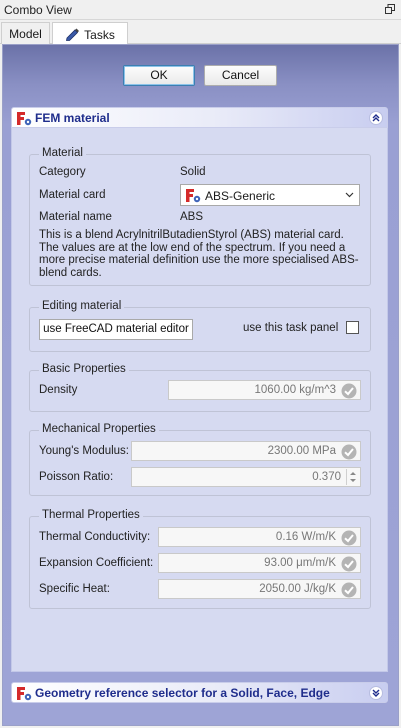 The width and height of the screenshot is (401, 728). I want to click on thermal-conductivity-field: 0.16 W/m/K, so click(259, 537).